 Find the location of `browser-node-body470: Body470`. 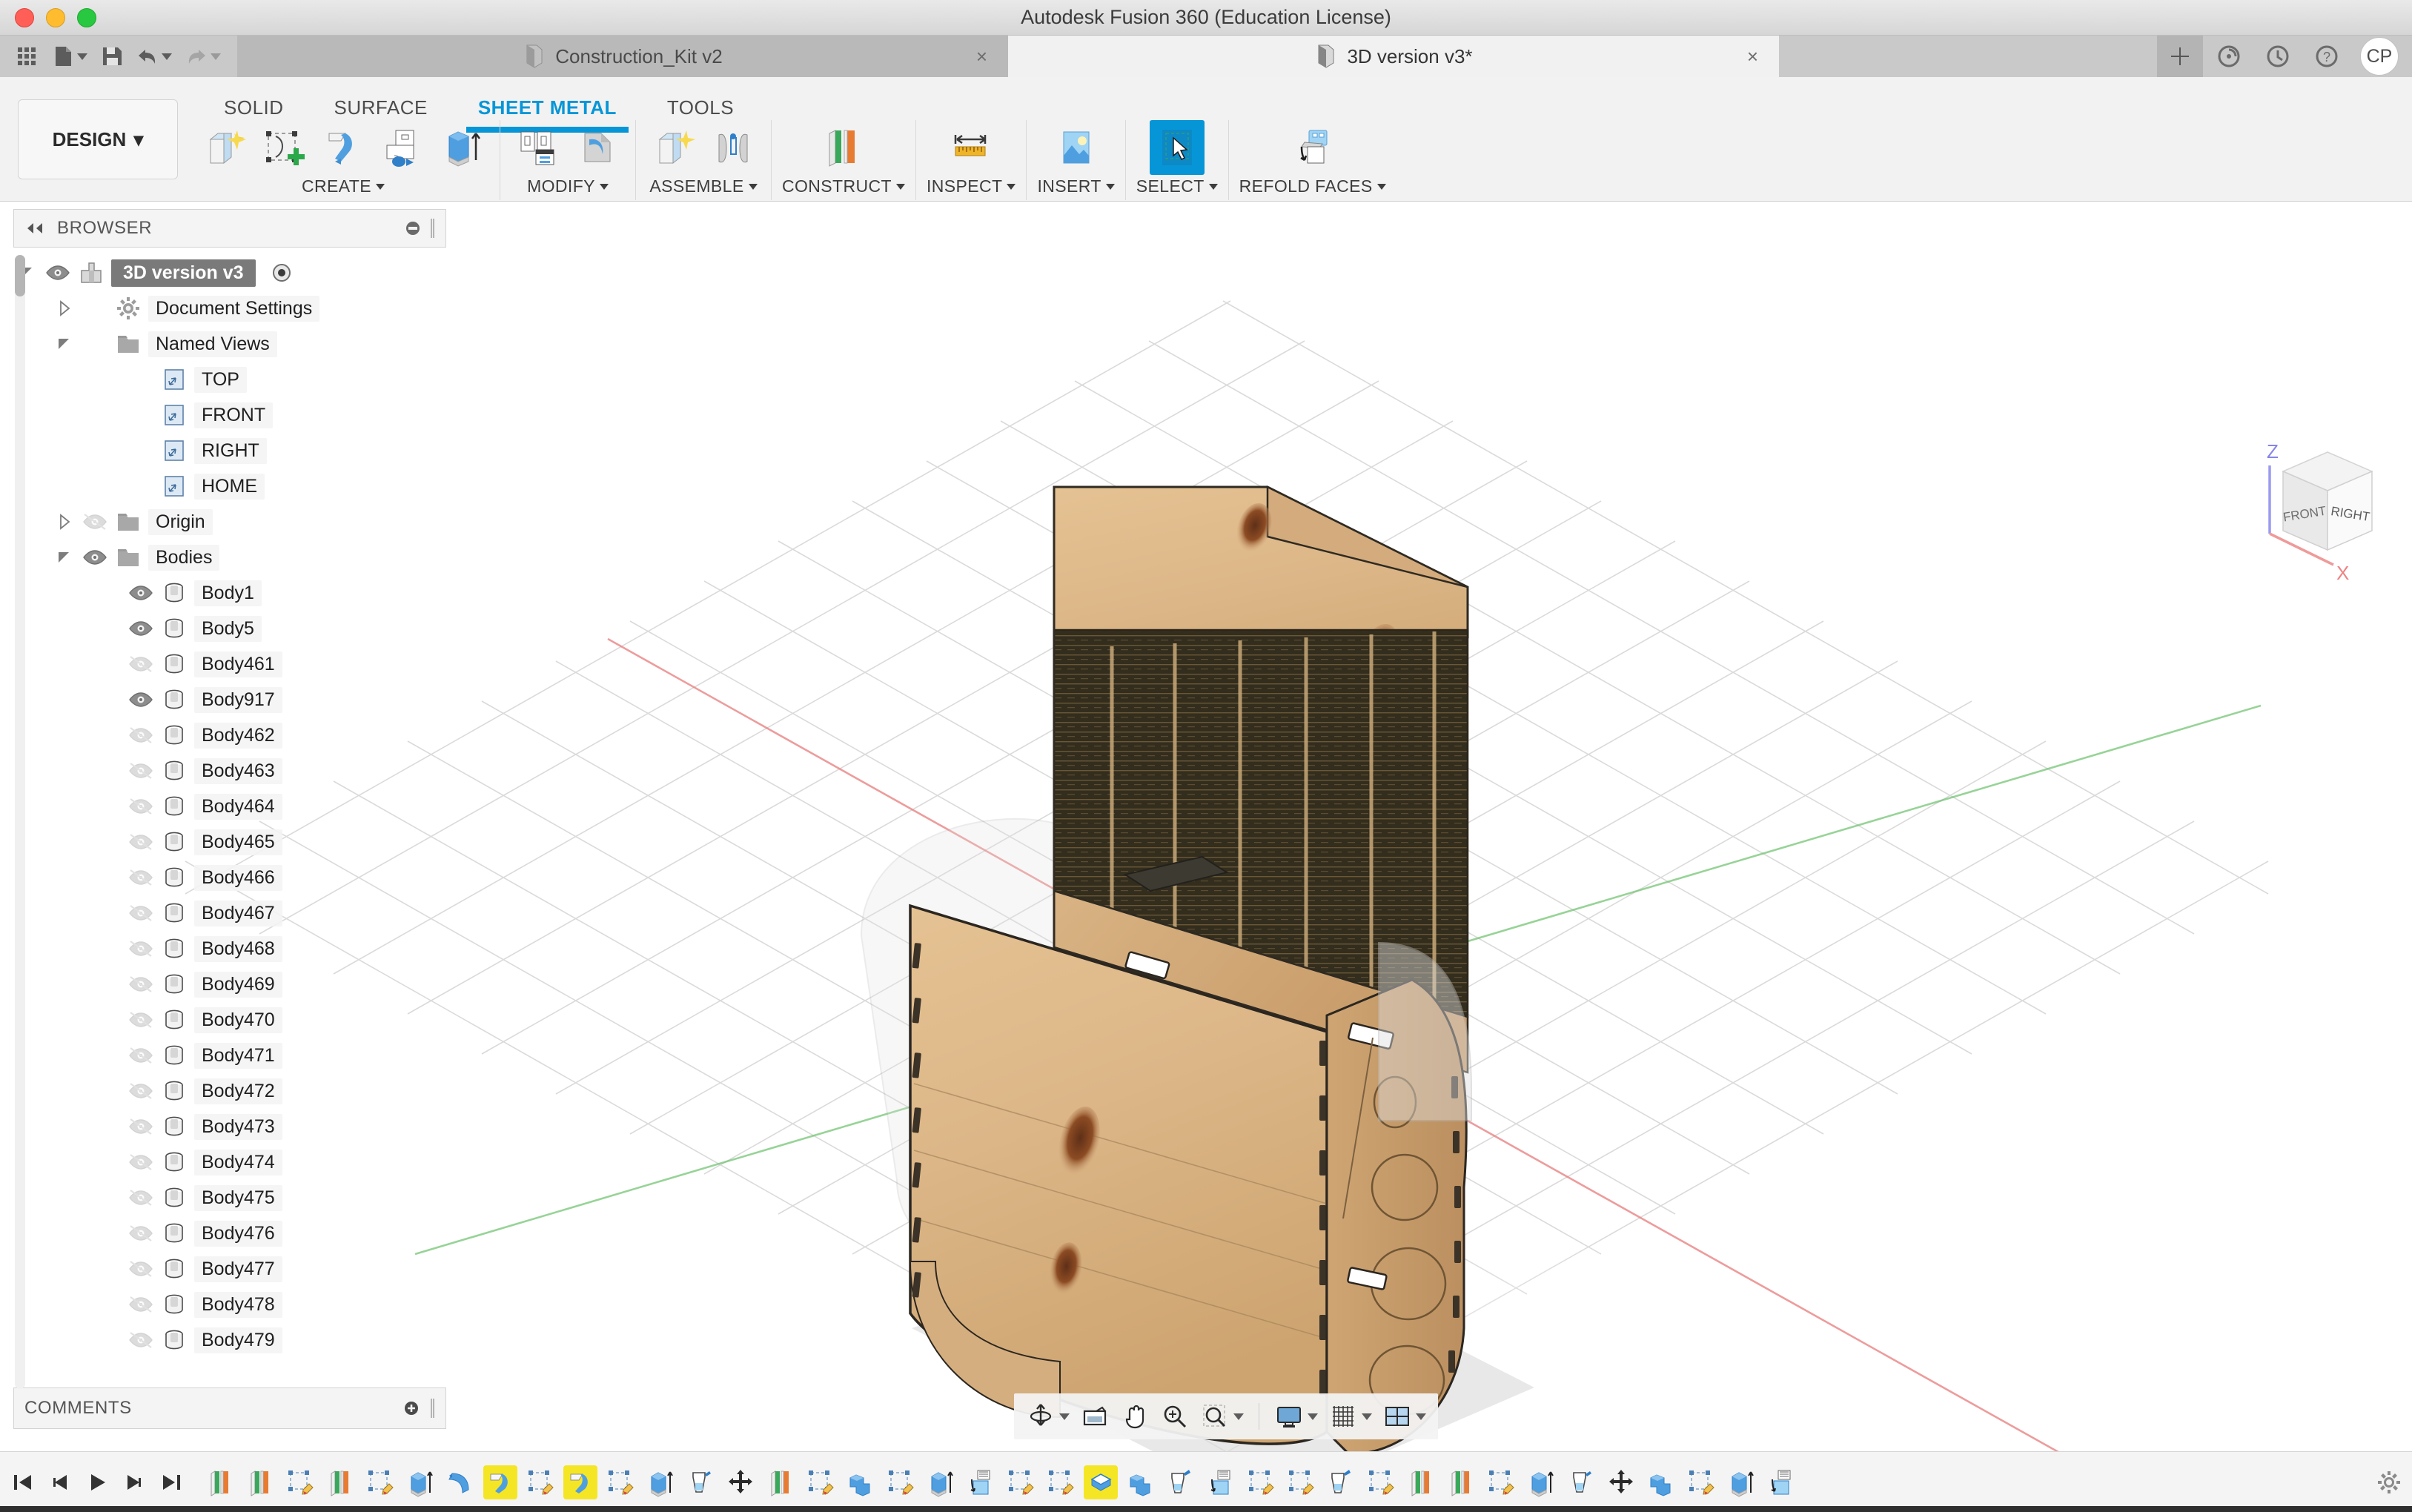

browser-node-body470: Body470 is located at coordinates (229, 1020).